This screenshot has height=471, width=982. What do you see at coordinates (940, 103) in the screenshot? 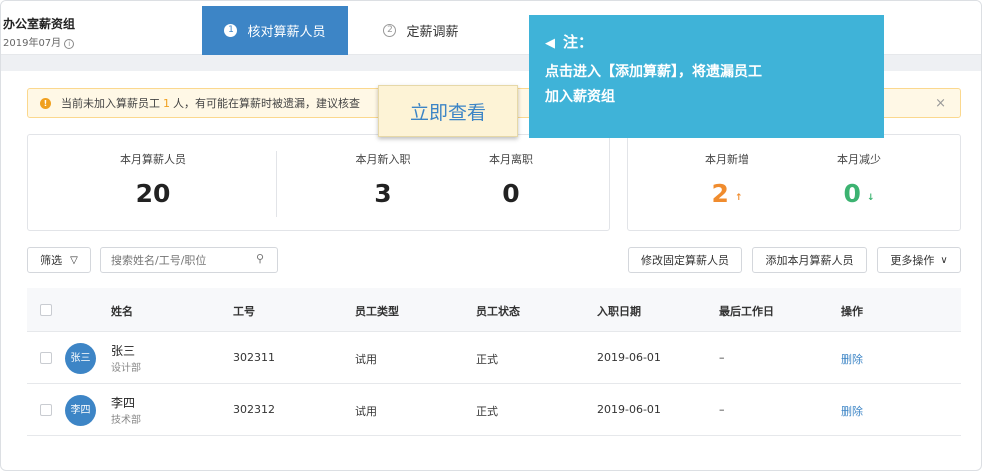
I see `close-icon: ×` at bounding box center [940, 103].